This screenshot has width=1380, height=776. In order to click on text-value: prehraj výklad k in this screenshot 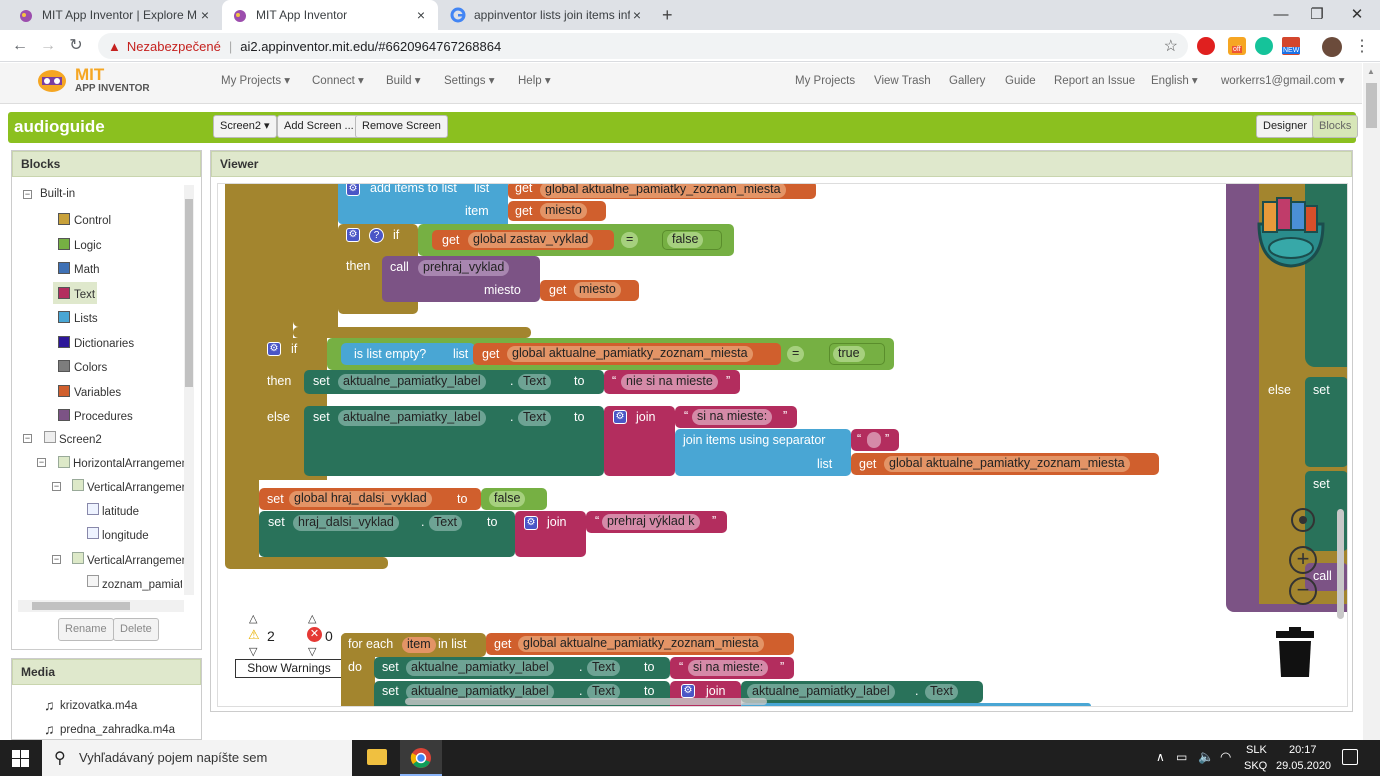, I will do `click(651, 522)`.